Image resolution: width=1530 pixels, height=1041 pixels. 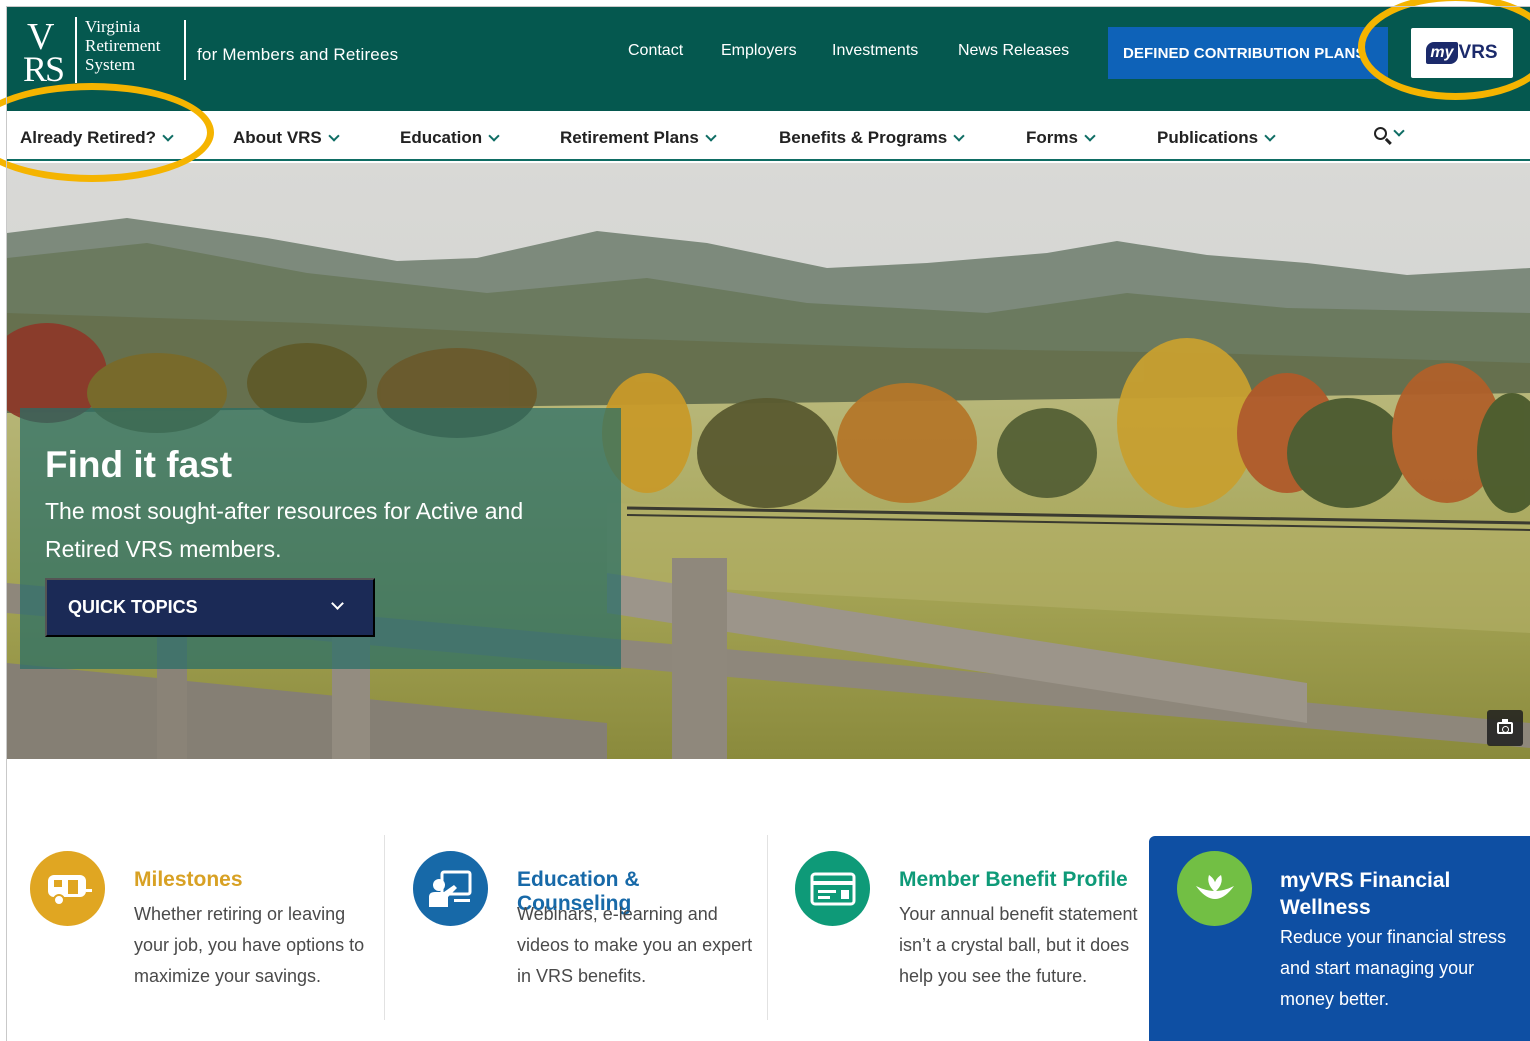 I want to click on camera-icon, so click(x=1505, y=726).